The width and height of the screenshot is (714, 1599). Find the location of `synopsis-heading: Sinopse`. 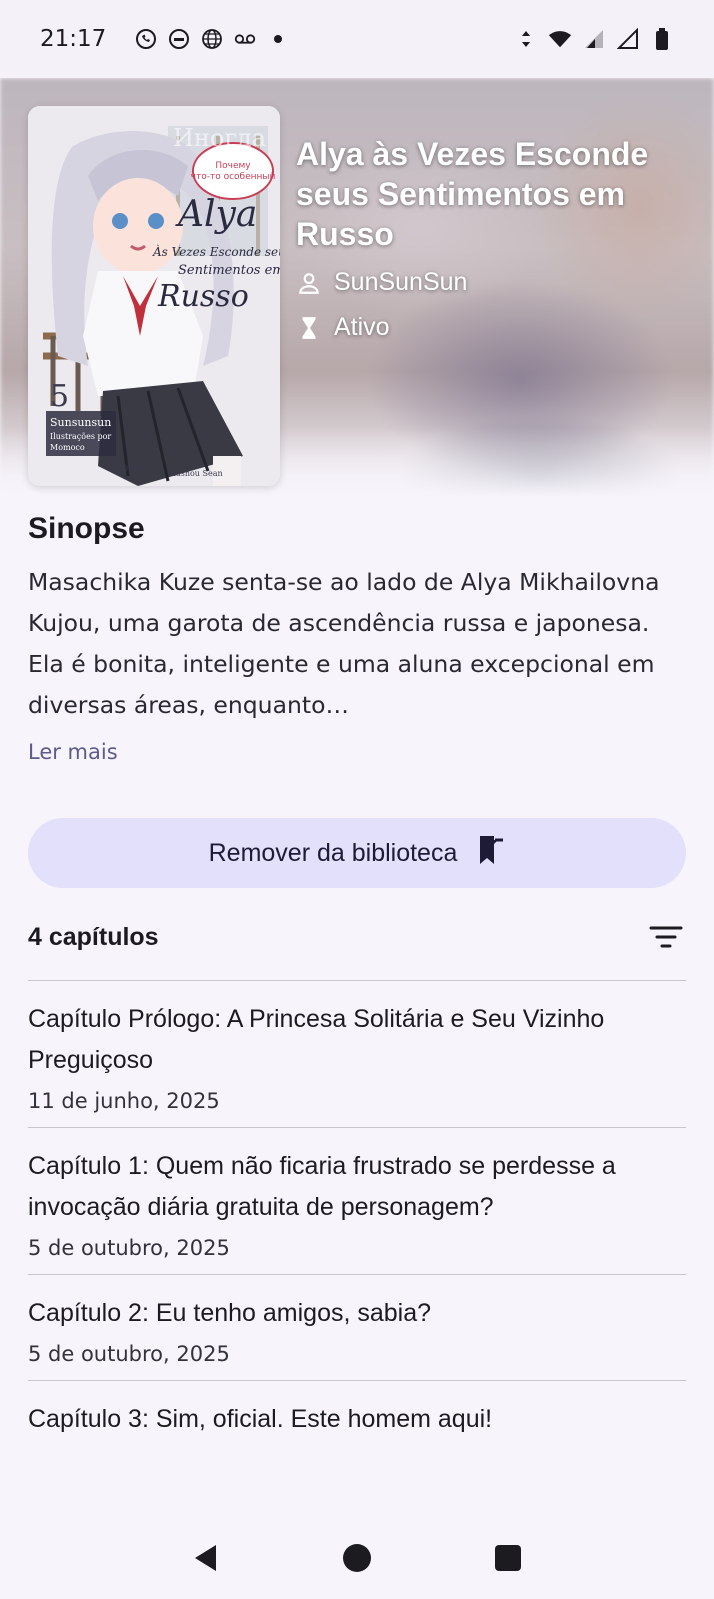

synopsis-heading: Sinopse is located at coordinates (86, 528).